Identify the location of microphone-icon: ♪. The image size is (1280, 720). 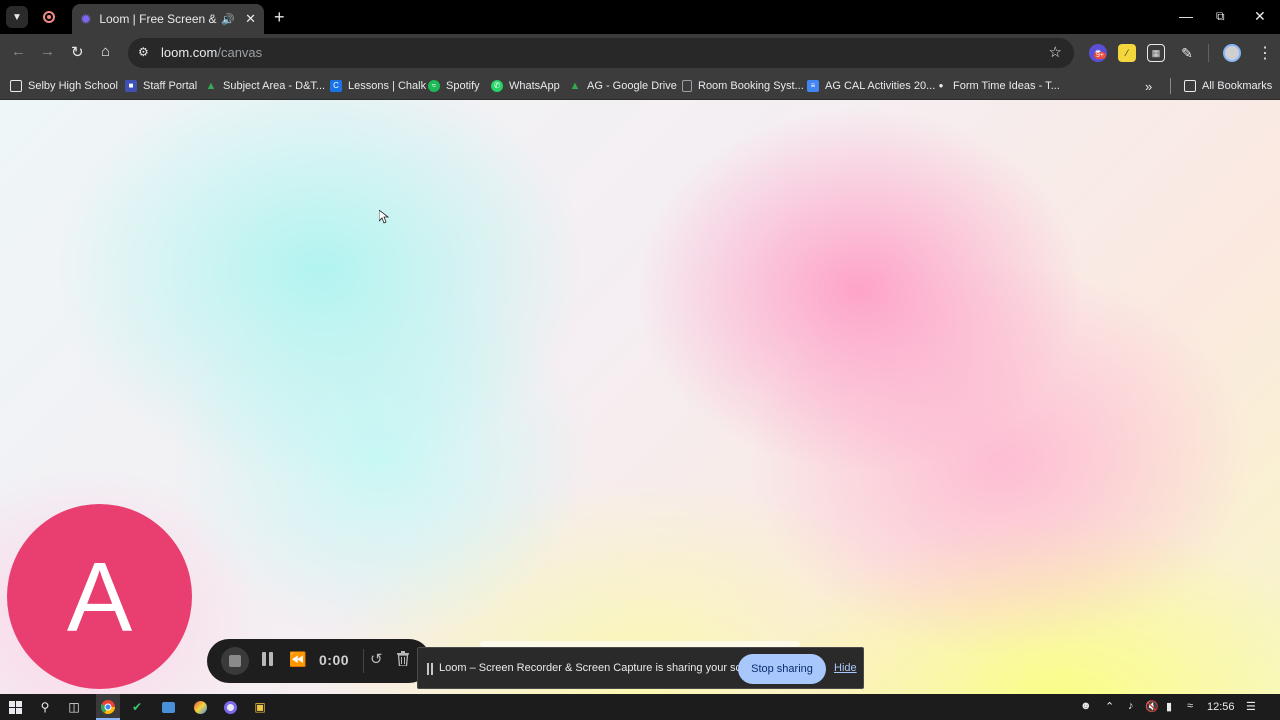
(1131, 706).